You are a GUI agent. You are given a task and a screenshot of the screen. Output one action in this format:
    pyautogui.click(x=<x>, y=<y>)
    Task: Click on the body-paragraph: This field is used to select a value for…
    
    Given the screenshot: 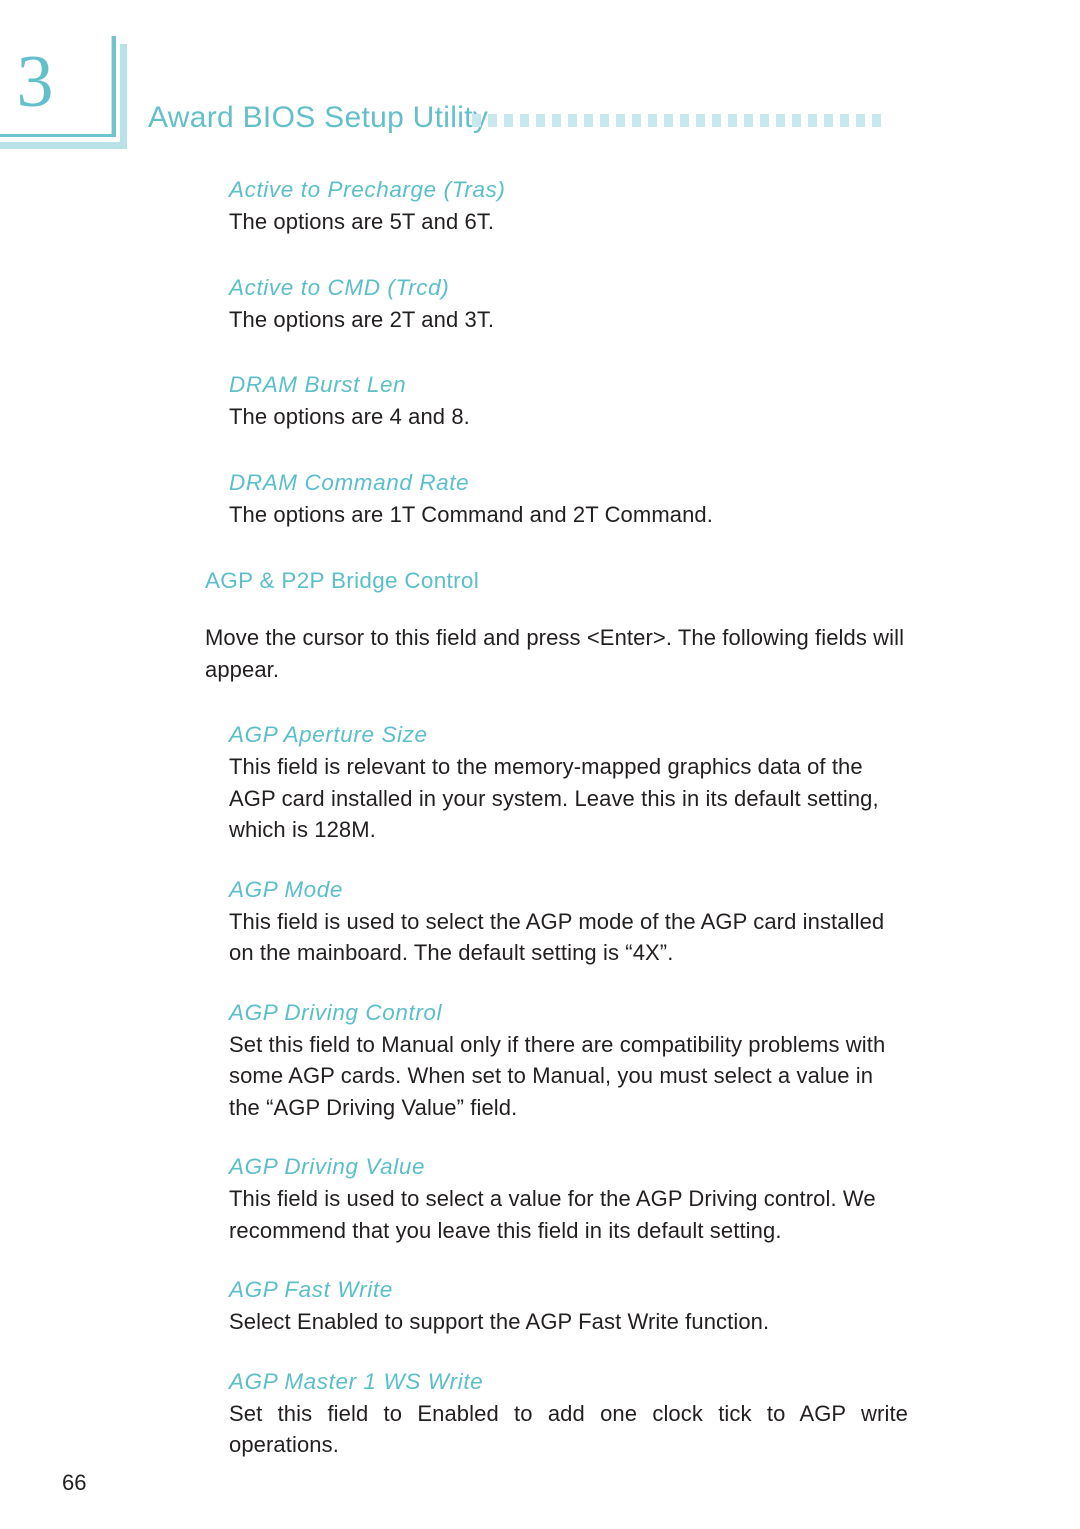 What is the action you would take?
    pyautogui.click(x=552, y=1214)
    